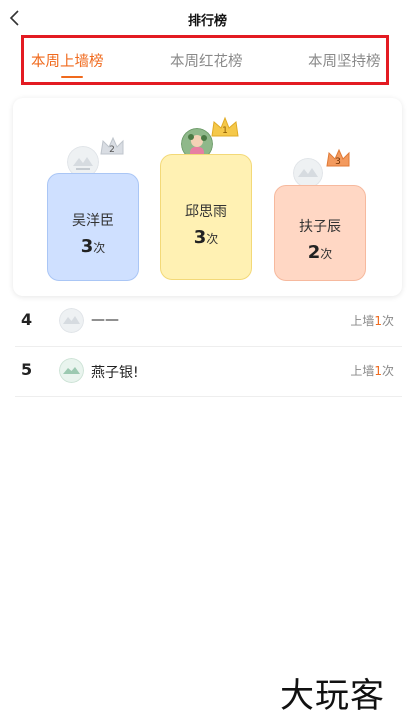 The height and width of the screenshot is (720, 415). I want to click on podium-block-rank-1: 邱思雨 3次, so click(206, 217).